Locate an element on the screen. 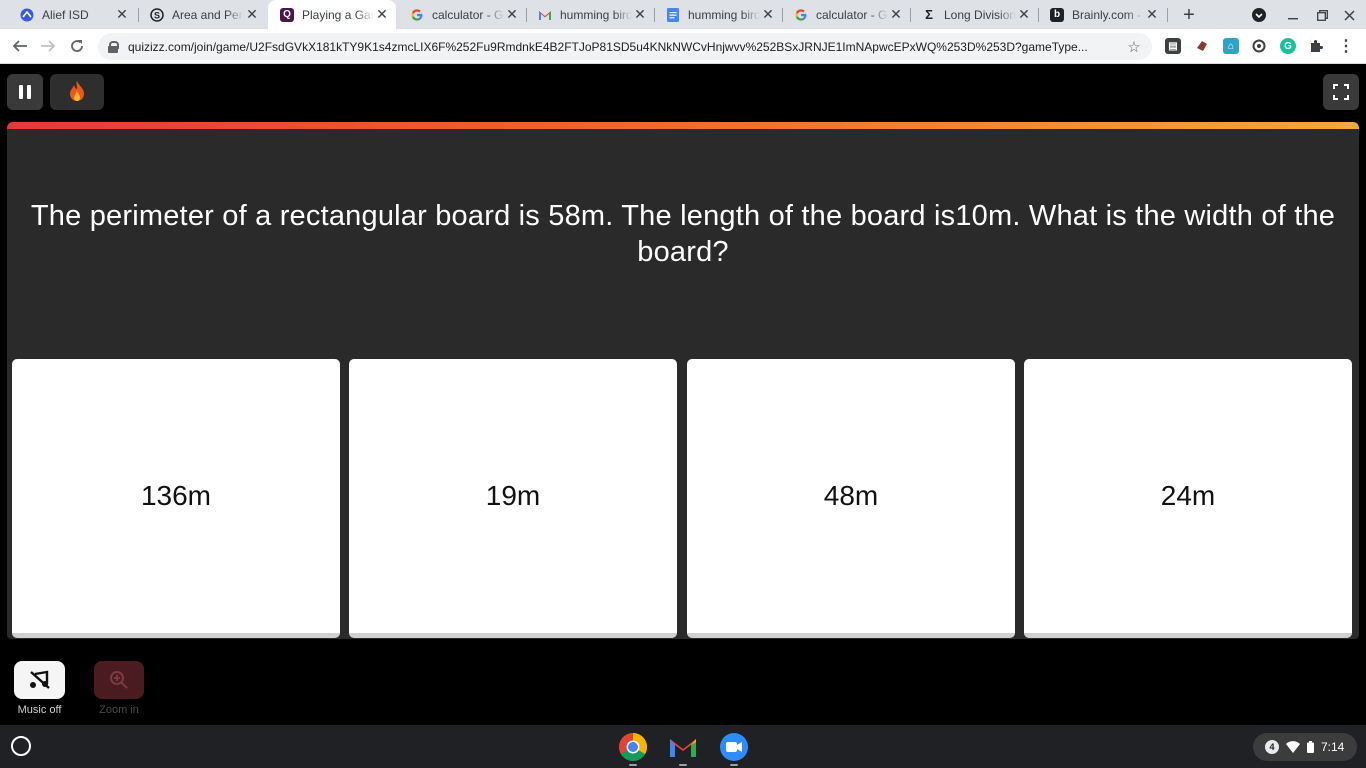  tab-alief-isd: Alief ISD ✕ is located at coordinates (72, 14).